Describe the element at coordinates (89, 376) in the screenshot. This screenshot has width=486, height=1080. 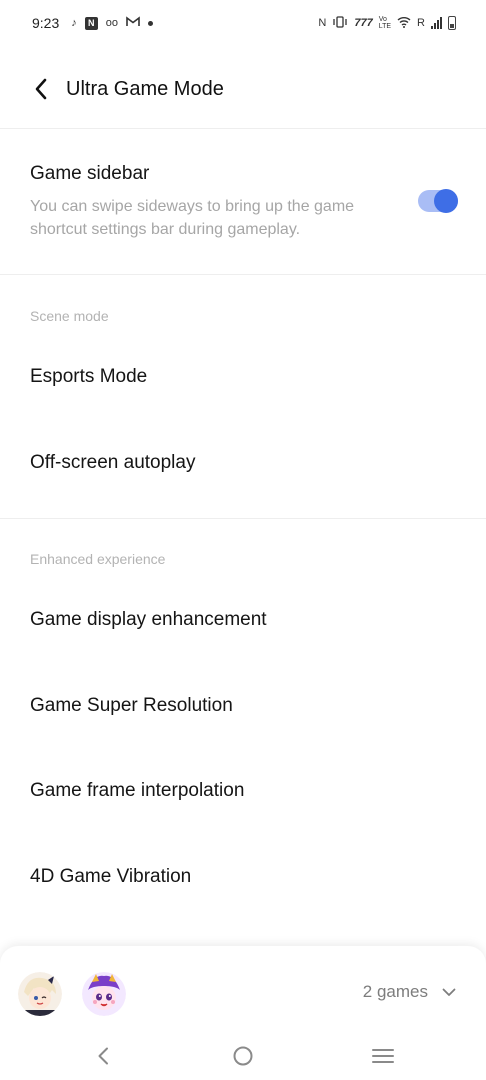
I see `list-item-label: Esports Mode` at that location.